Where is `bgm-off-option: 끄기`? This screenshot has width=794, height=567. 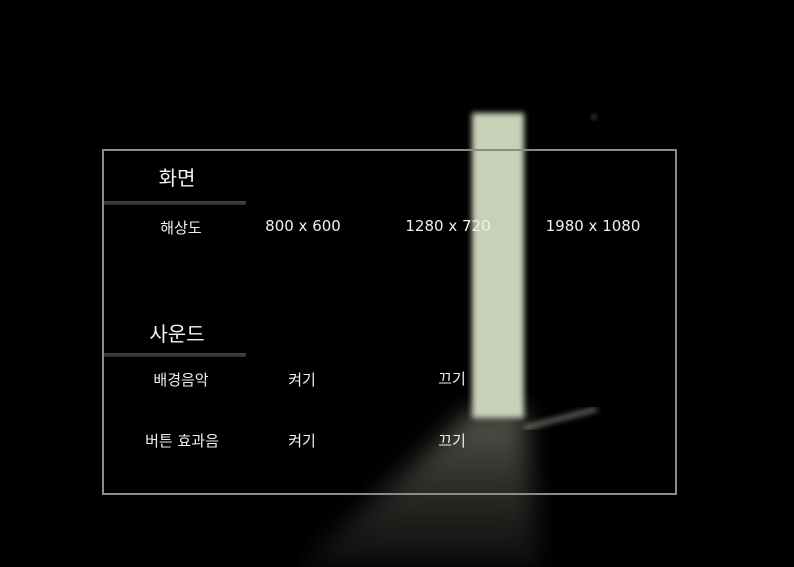
bgm-off-option: 끄기 is located at coordinates (452, 378).